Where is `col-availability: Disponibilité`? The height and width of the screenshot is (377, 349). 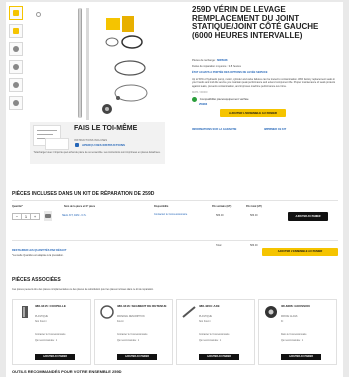 col-availability: Disponibilité is located at coordinates (161, 206).